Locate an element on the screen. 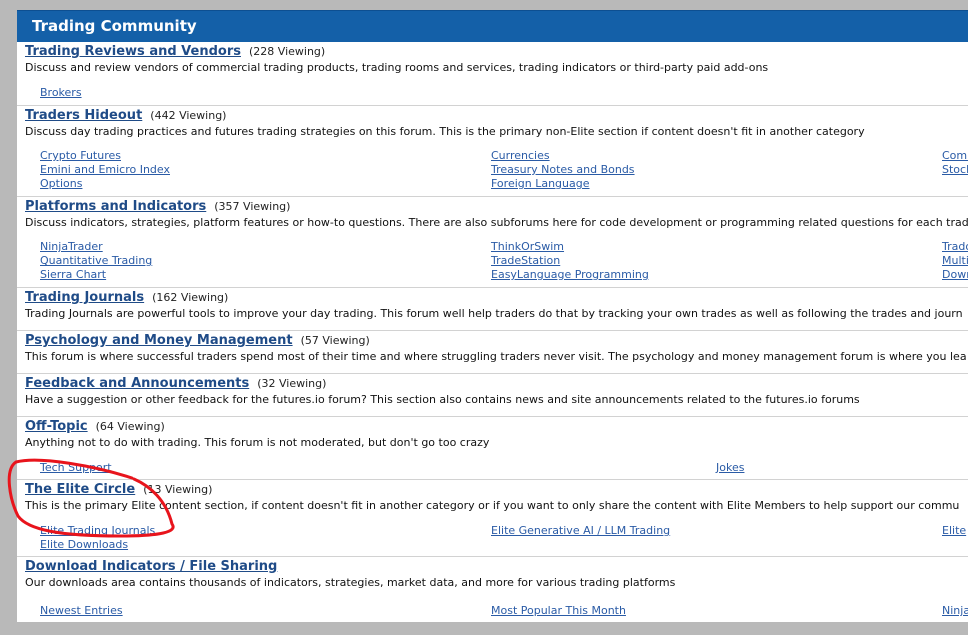 The width and height of the screenshot is (968, 635). subforum-link: Elite is located at coordinates (954, 530).